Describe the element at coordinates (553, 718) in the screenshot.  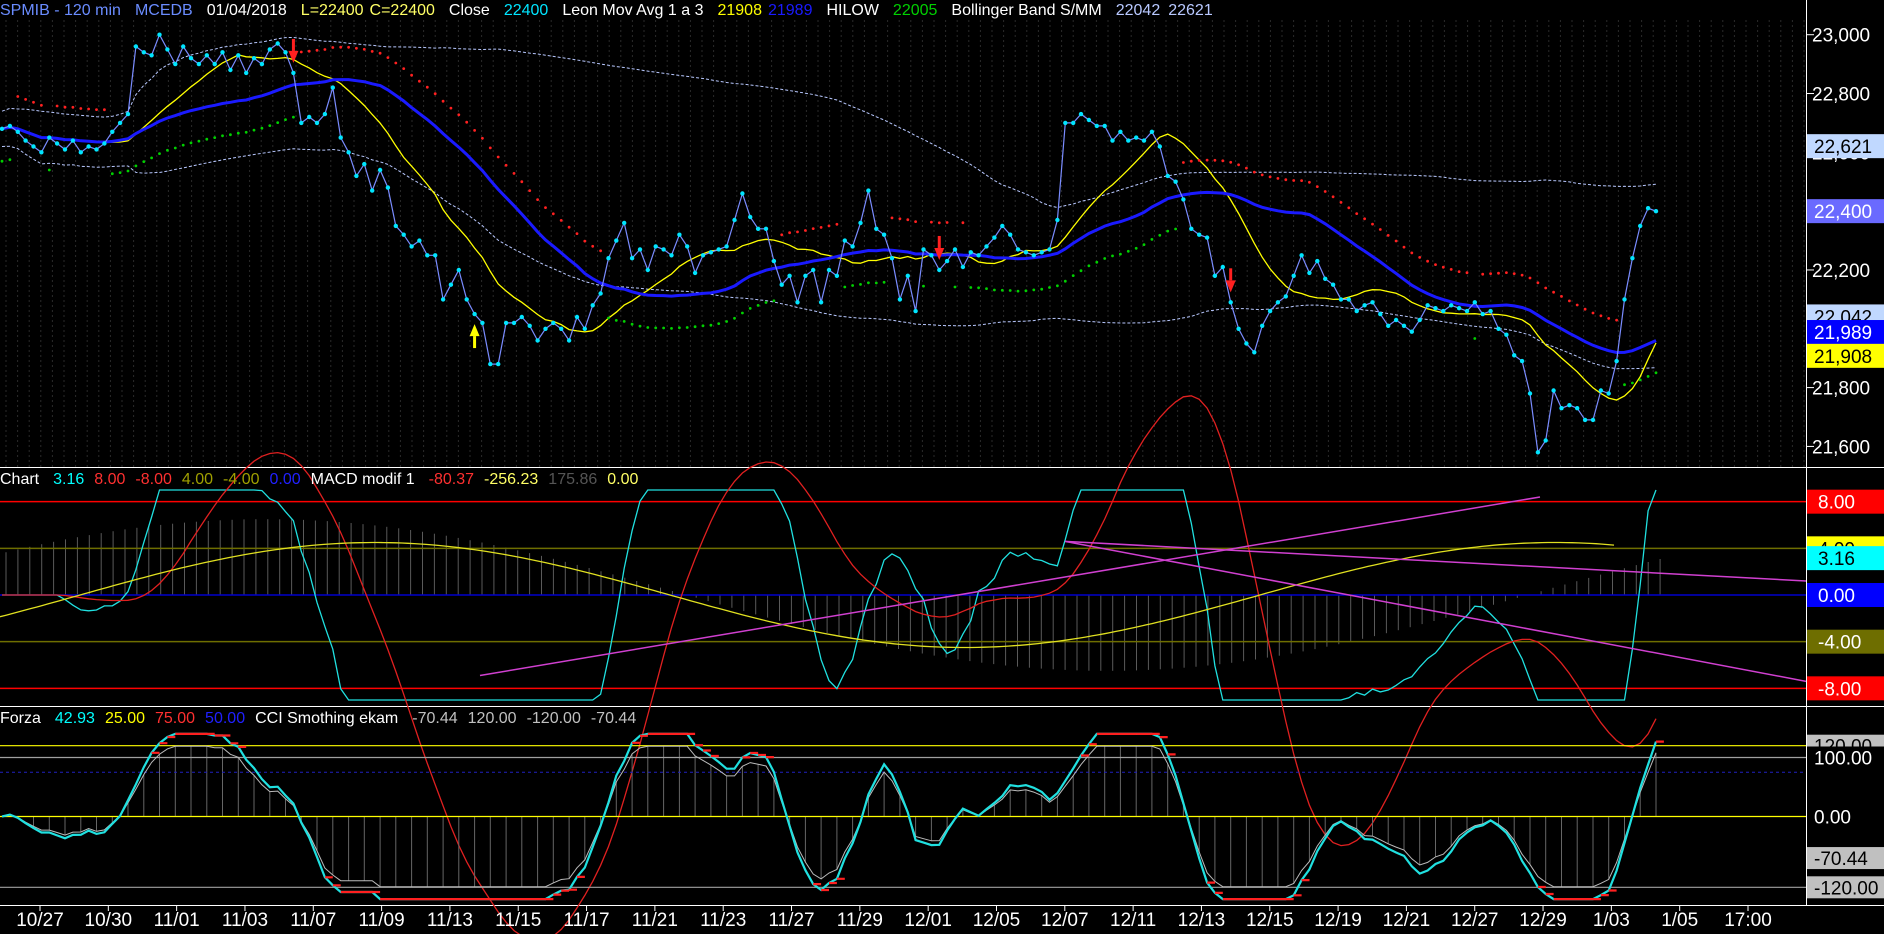
I see `cci-value-7: -120.00` at that location.